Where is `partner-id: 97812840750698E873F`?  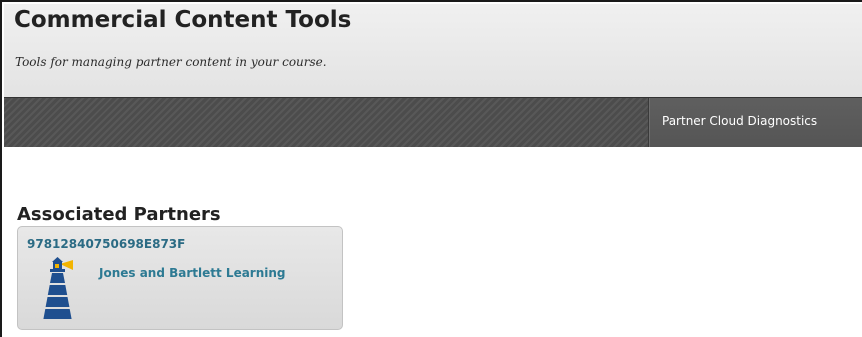
partner-id: 97812840750698E873F is located at coordinates (106, 244).